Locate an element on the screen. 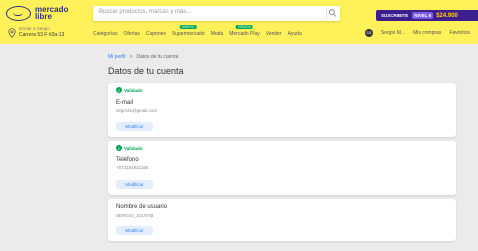 Image resolution: width=478 pixels, height=251 pixels. user-nav: SG Sergio M... Mis compras Favoritos is located at coordinates (421, 33).